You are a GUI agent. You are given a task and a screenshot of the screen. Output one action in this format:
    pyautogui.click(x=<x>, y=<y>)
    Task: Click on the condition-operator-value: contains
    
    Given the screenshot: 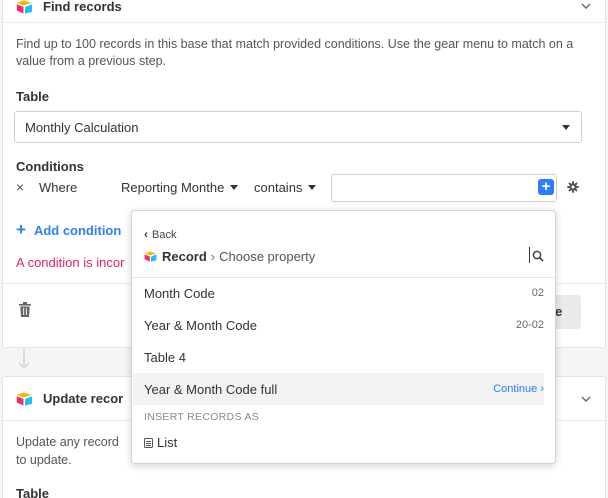 What is the action you would take?
    pyautogui.click(x=278, y=187)
    